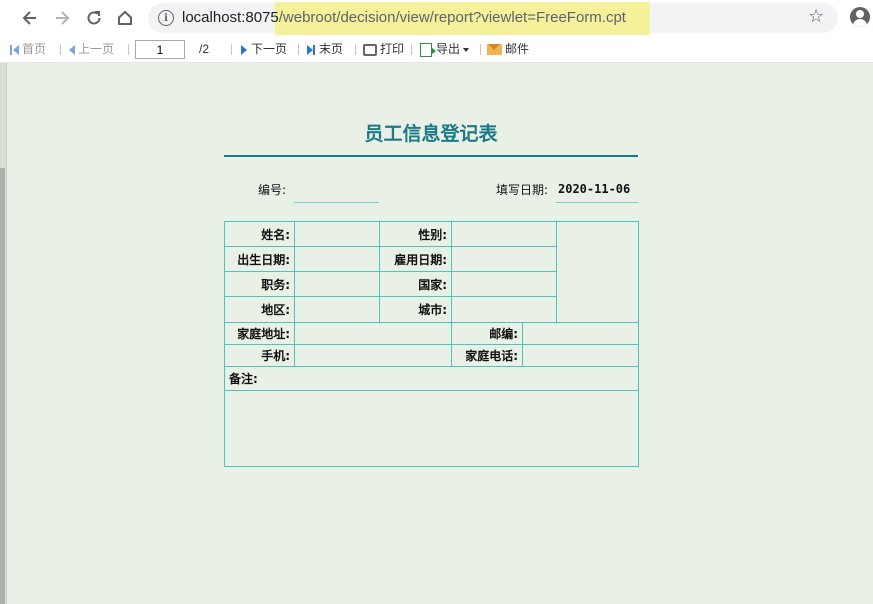 Image resolution: width=873 pixels, height=604 pixels. Describe the element at coordinates (431, 134) in the screenshot. I see `form-title: 员工信息登记表` at that location.